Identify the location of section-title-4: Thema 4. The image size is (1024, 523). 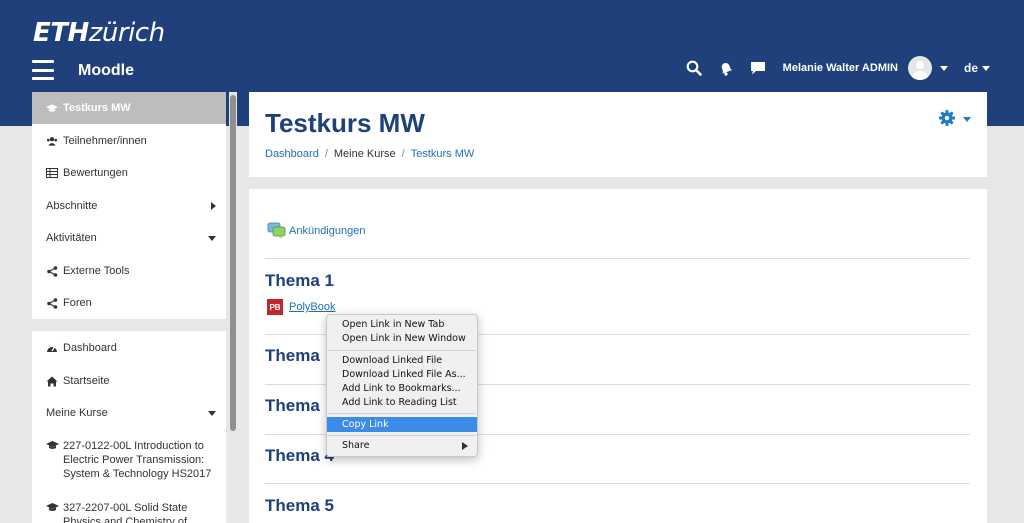
(299, 455).